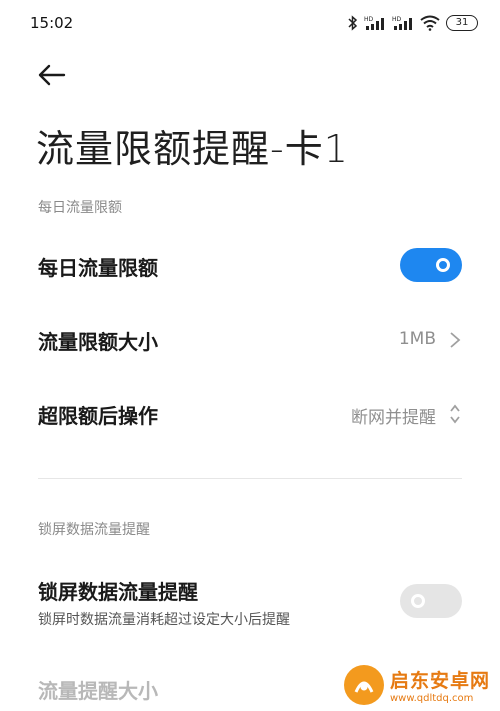 This screenshot has width=500, height=711. I want to click on limit-size-row: 流量限额大小 1MB, so click(250, 340).